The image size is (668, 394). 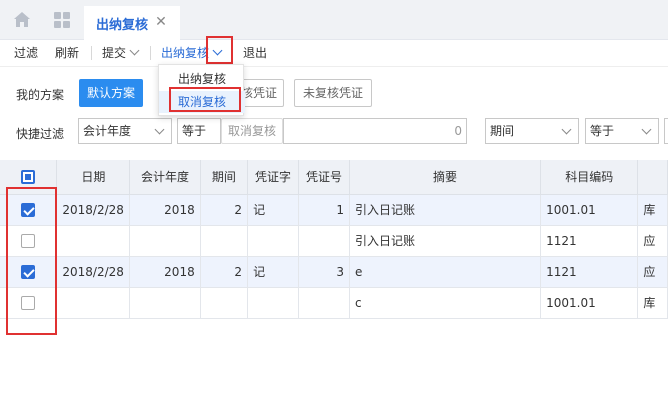 I want to click on select-all-checkbox, so click(x=28, y=177).